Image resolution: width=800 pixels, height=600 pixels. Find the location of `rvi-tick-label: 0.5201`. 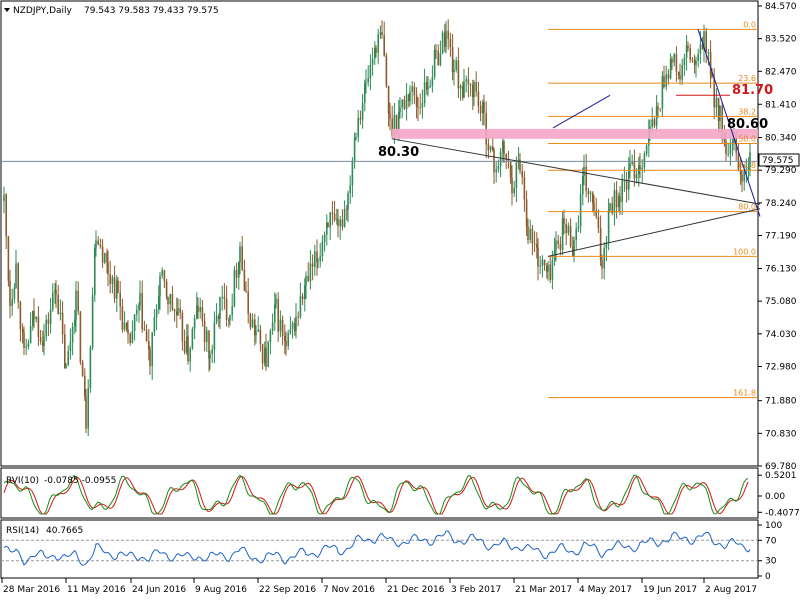

rvi-tick-label: 0.5201 is located at coordinates (781, 476).